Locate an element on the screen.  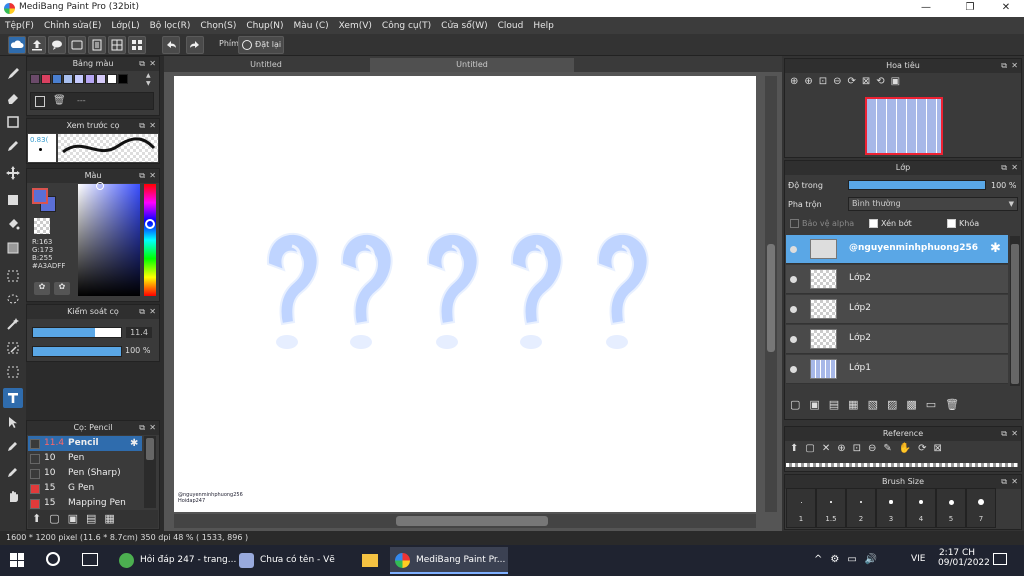
brush-size-cell: 2 is located at coordinates (861, 508).